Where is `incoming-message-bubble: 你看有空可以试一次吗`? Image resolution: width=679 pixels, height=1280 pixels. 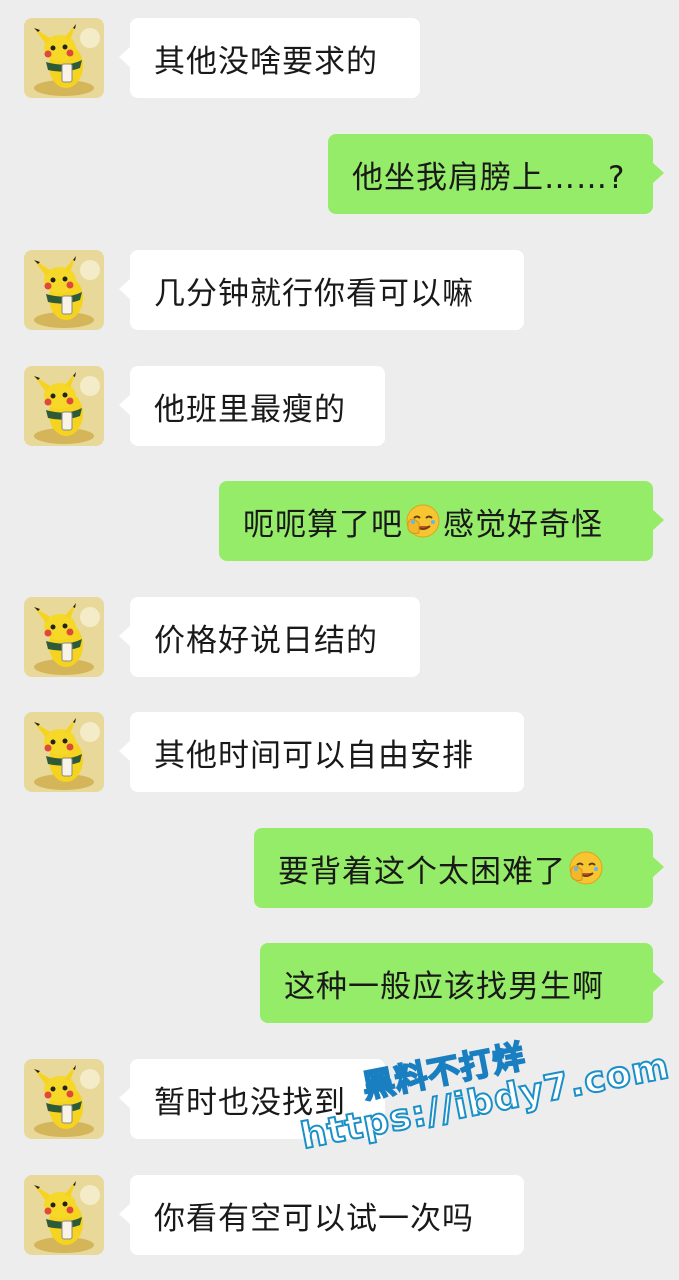
incoming-message-bubble: 你看有空可以试一次吗 is located at coordinates (321, 1215).